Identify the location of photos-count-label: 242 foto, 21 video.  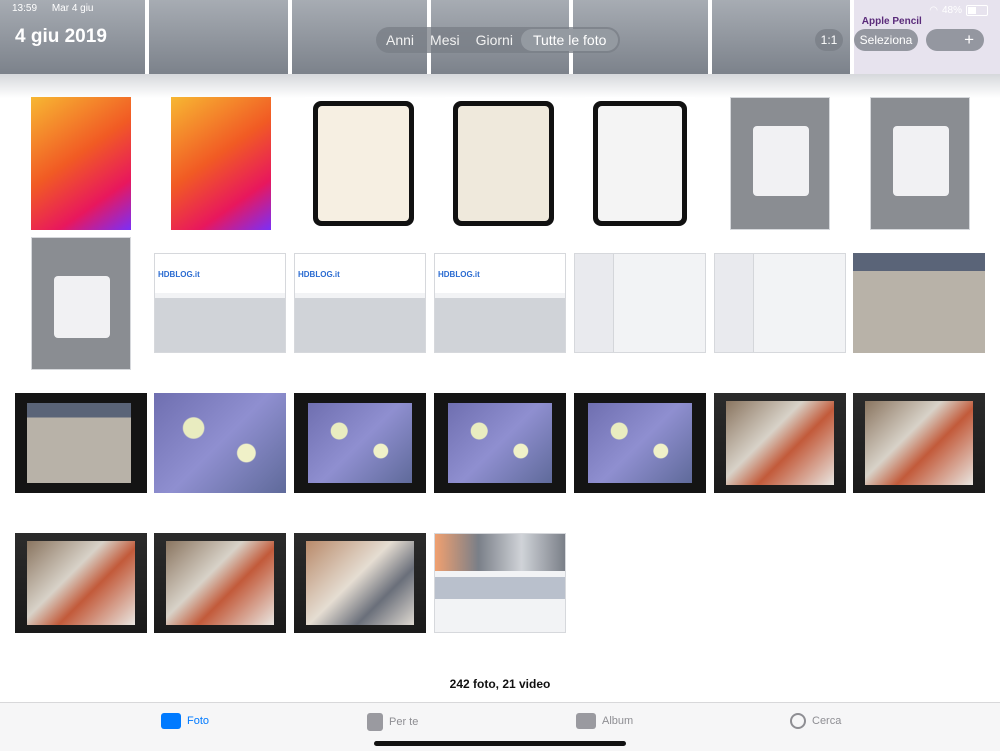
(500, 684).